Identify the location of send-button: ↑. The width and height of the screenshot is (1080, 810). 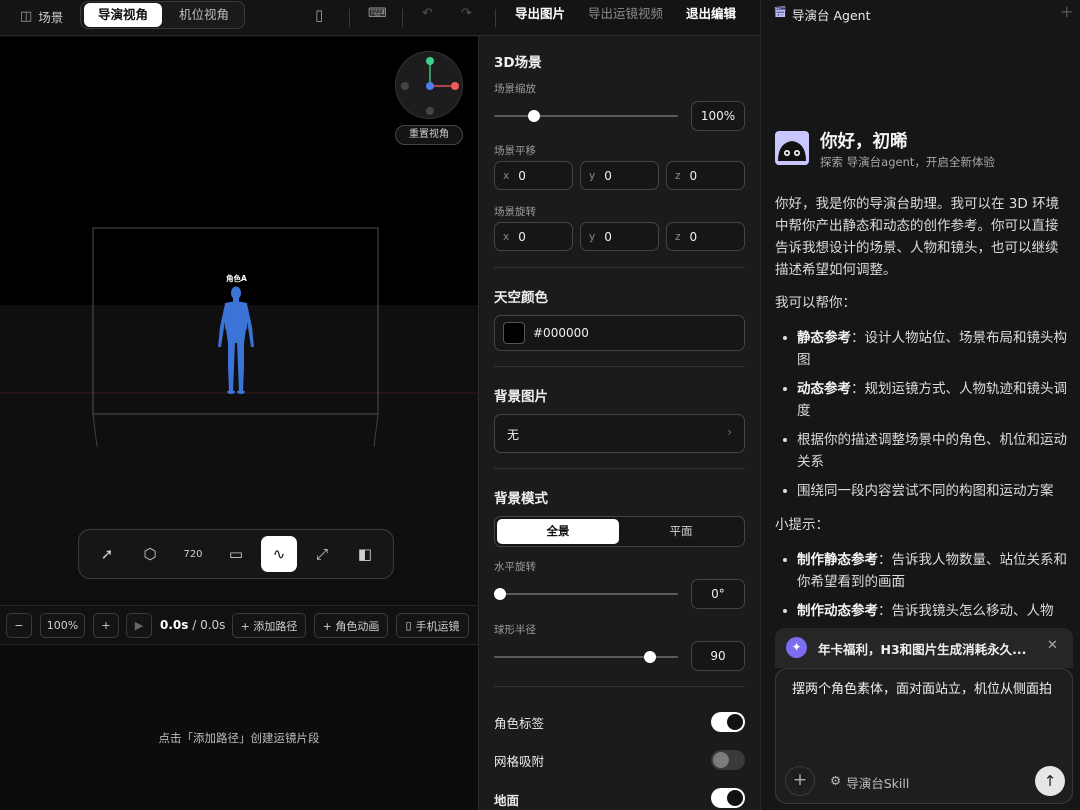
(1050, 781).